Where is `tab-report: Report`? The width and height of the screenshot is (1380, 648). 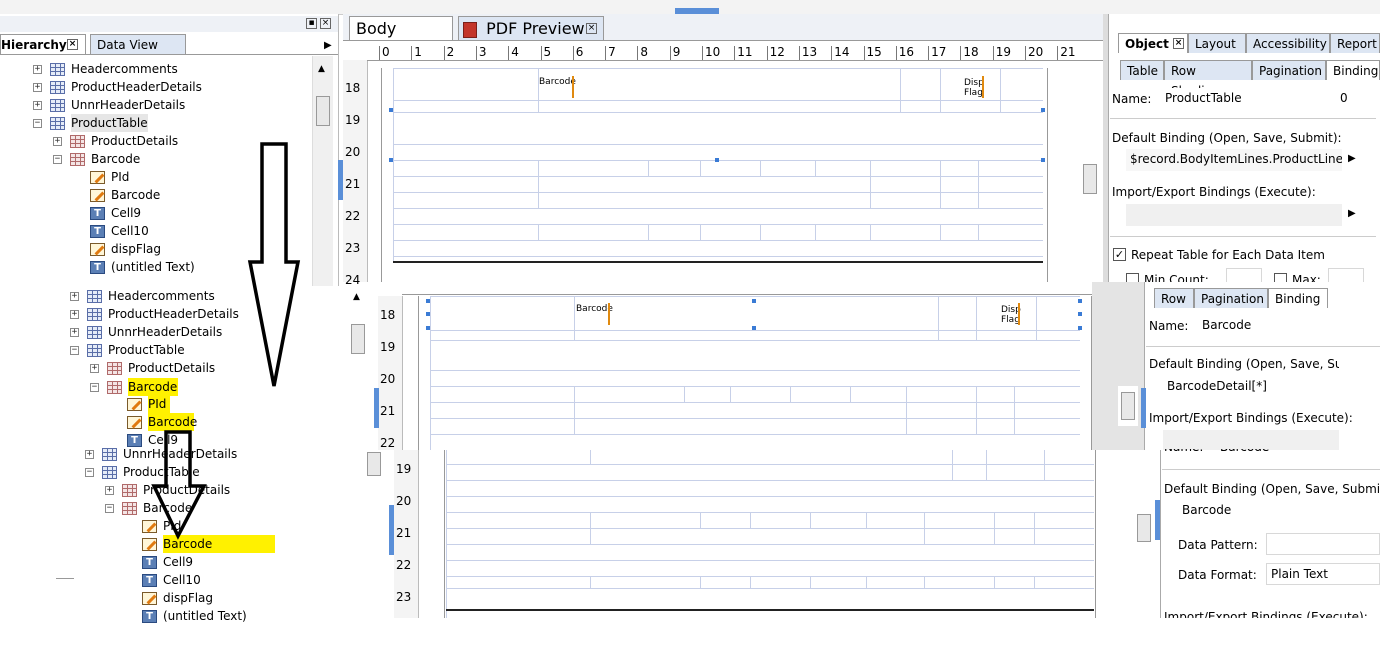
tab-report: Report is located at coordinates (1355, 43).